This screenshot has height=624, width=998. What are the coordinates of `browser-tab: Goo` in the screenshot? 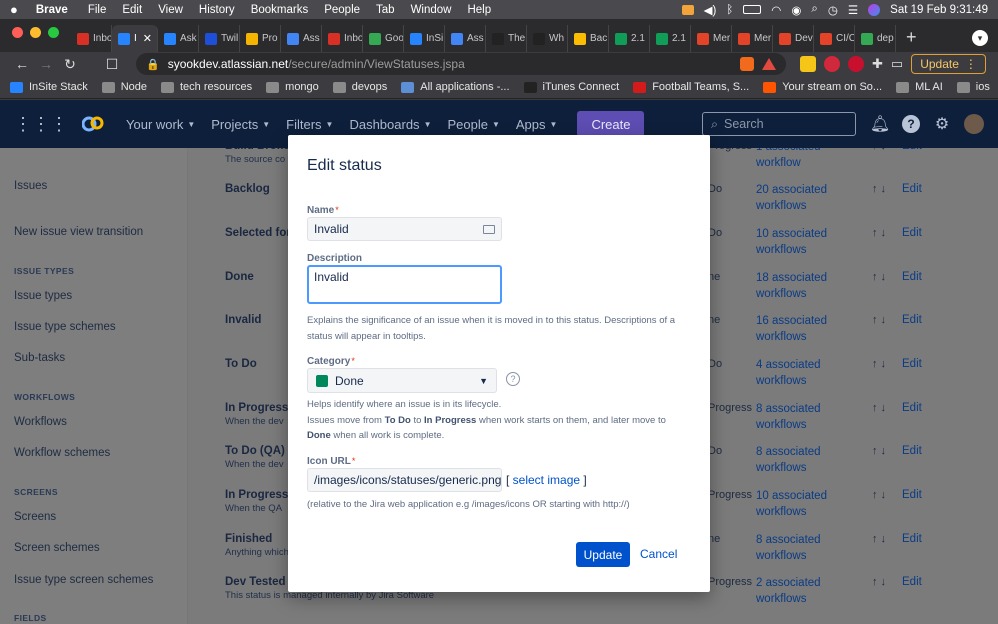 It's located at (383, 38).